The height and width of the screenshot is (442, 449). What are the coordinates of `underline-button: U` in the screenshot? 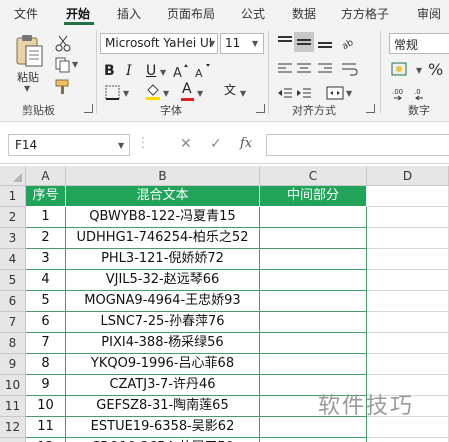 It's located at (151, 71).